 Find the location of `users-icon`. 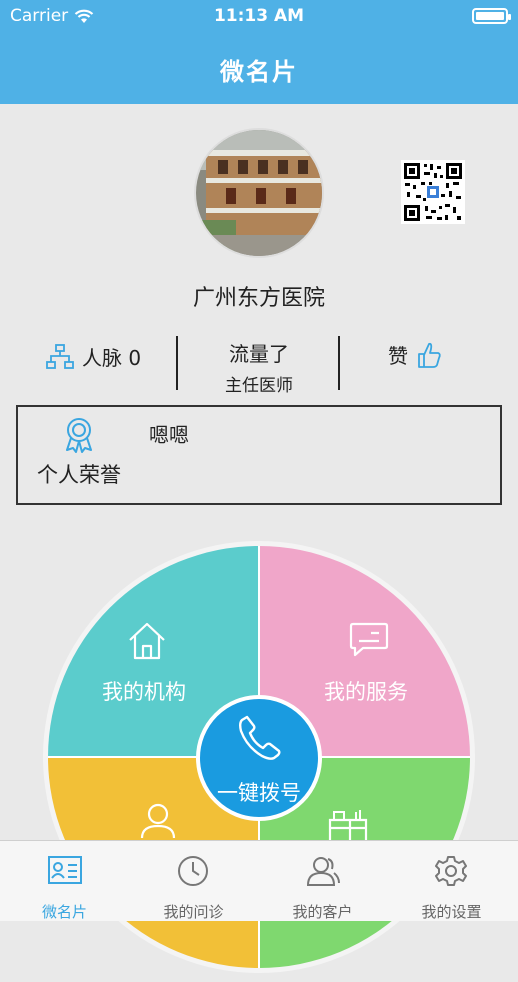

users-icon is located at coordinates (323, 871).